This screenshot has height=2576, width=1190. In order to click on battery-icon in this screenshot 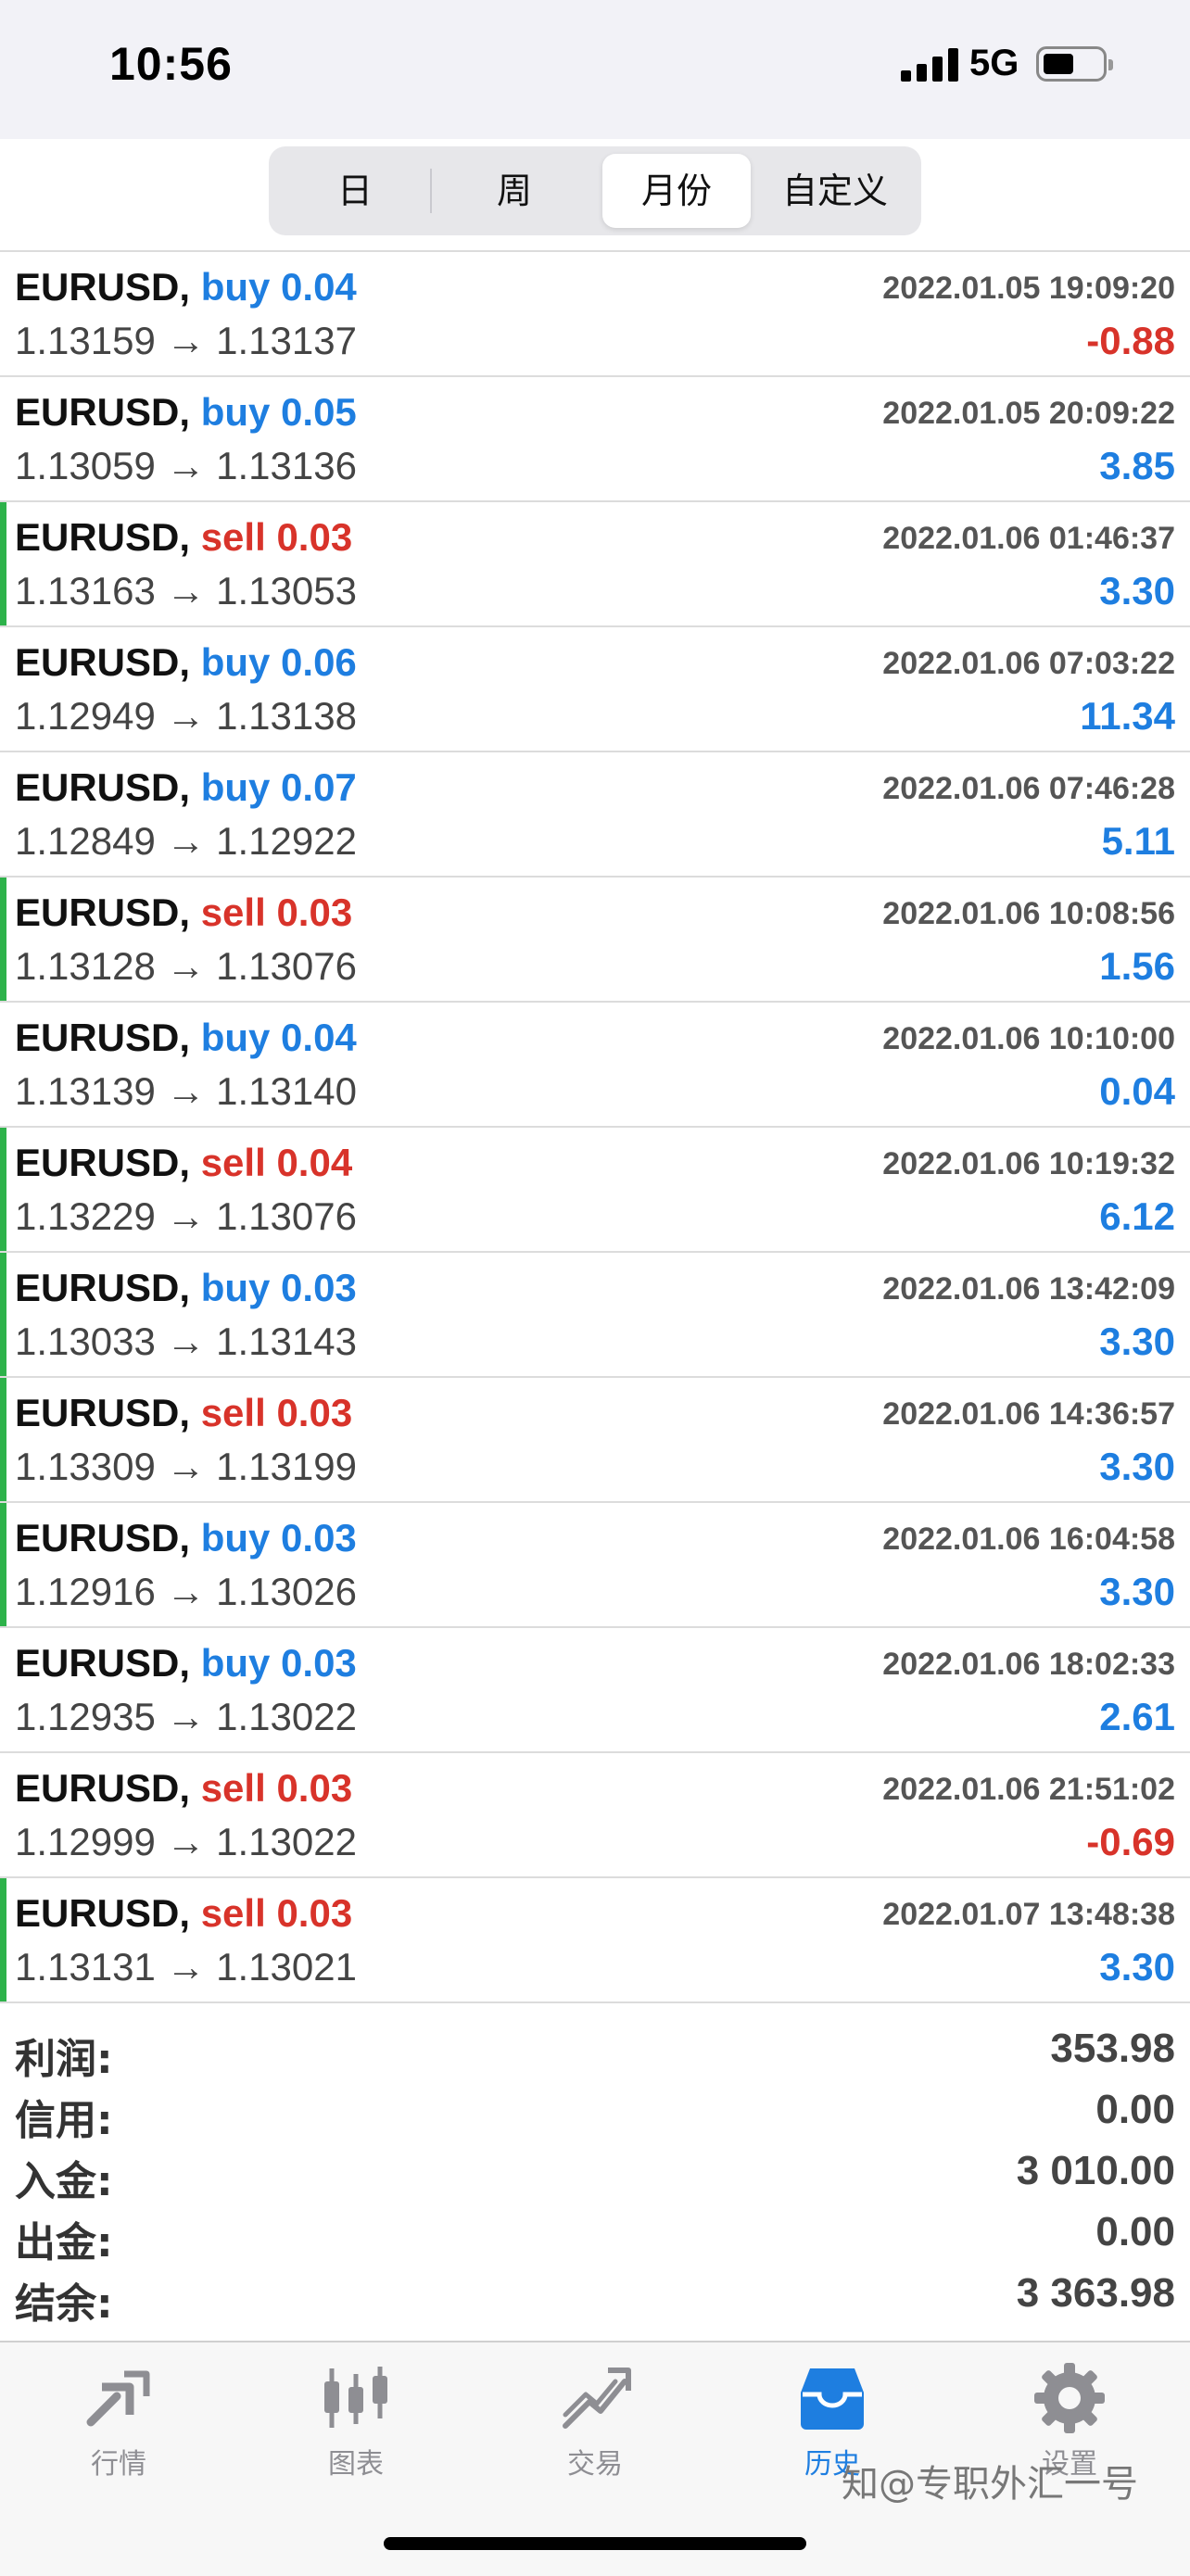, I will do `click(1074, 64)`.